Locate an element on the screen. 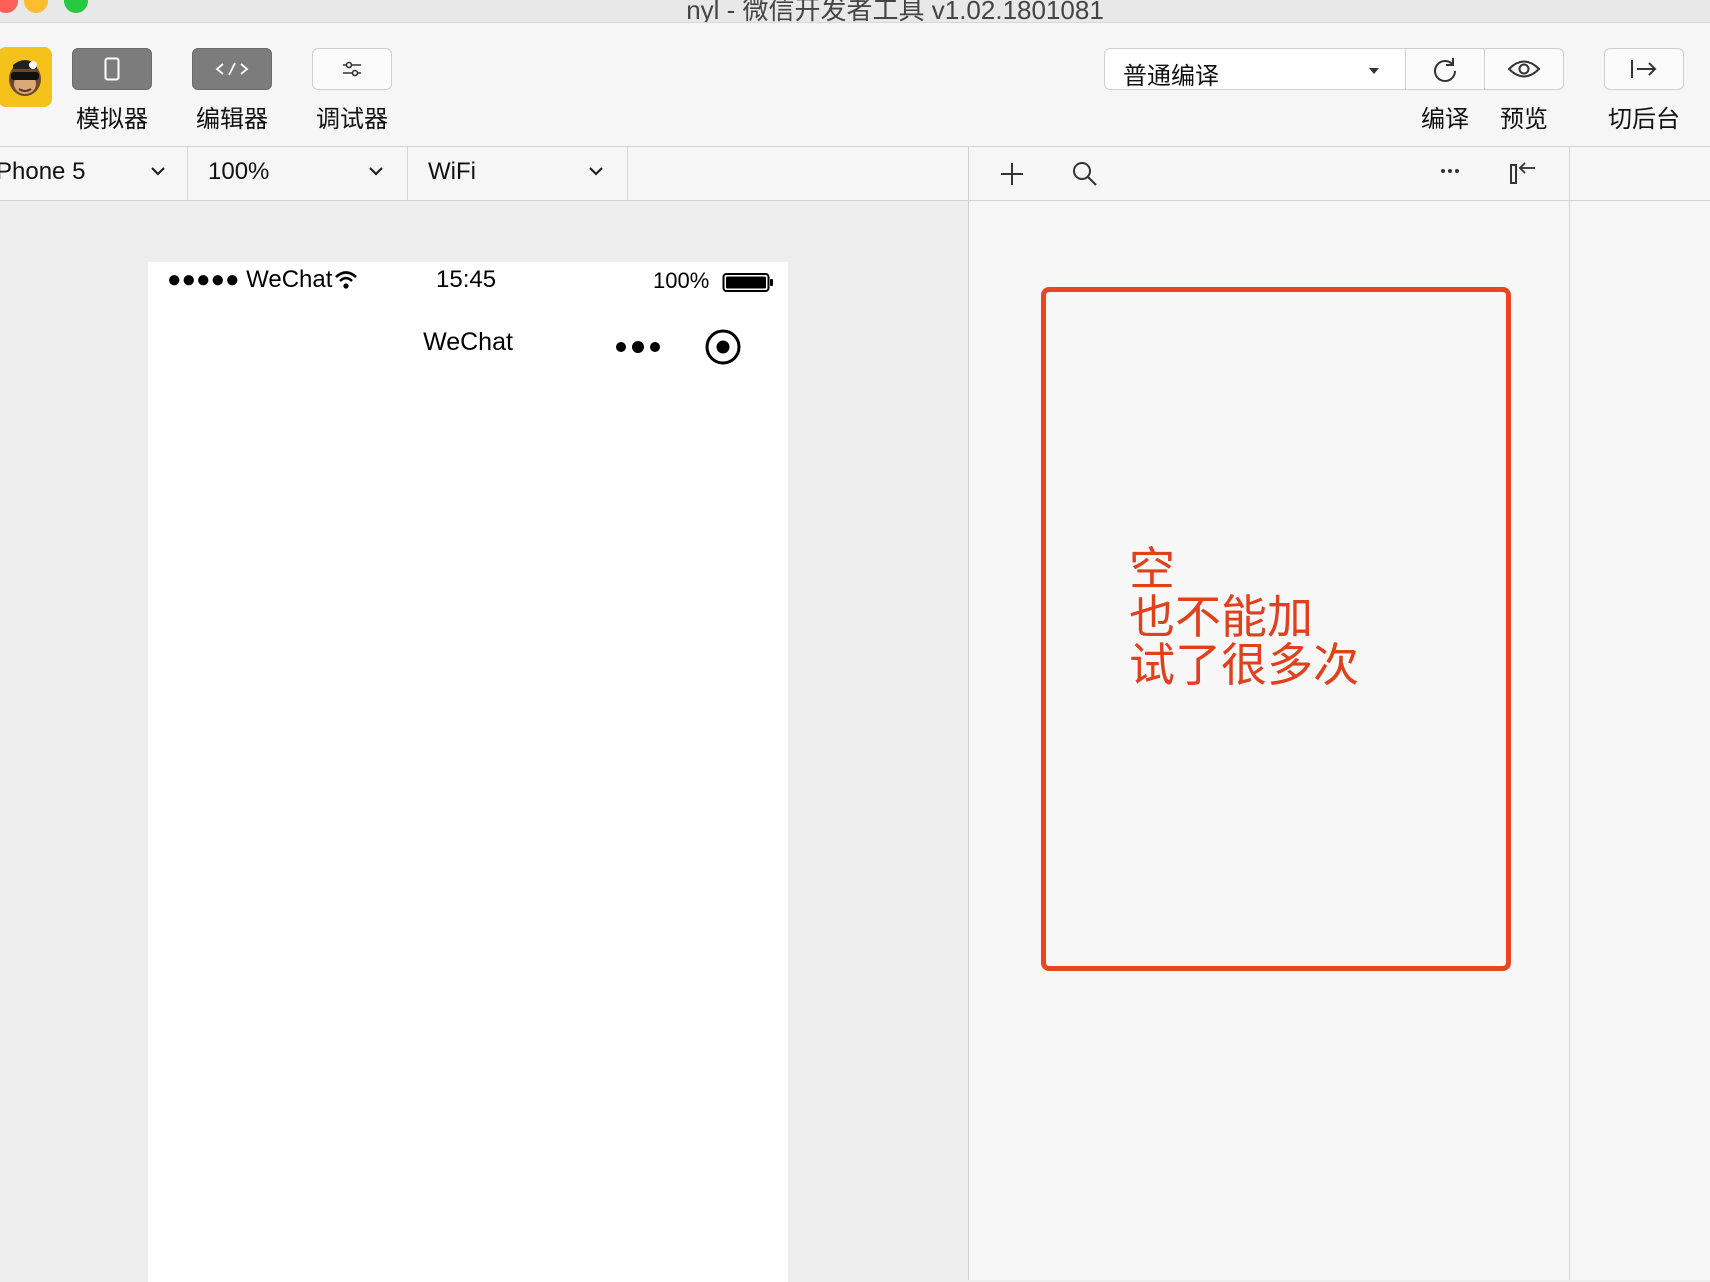  more-icon is located at coordinates (1450, 171).